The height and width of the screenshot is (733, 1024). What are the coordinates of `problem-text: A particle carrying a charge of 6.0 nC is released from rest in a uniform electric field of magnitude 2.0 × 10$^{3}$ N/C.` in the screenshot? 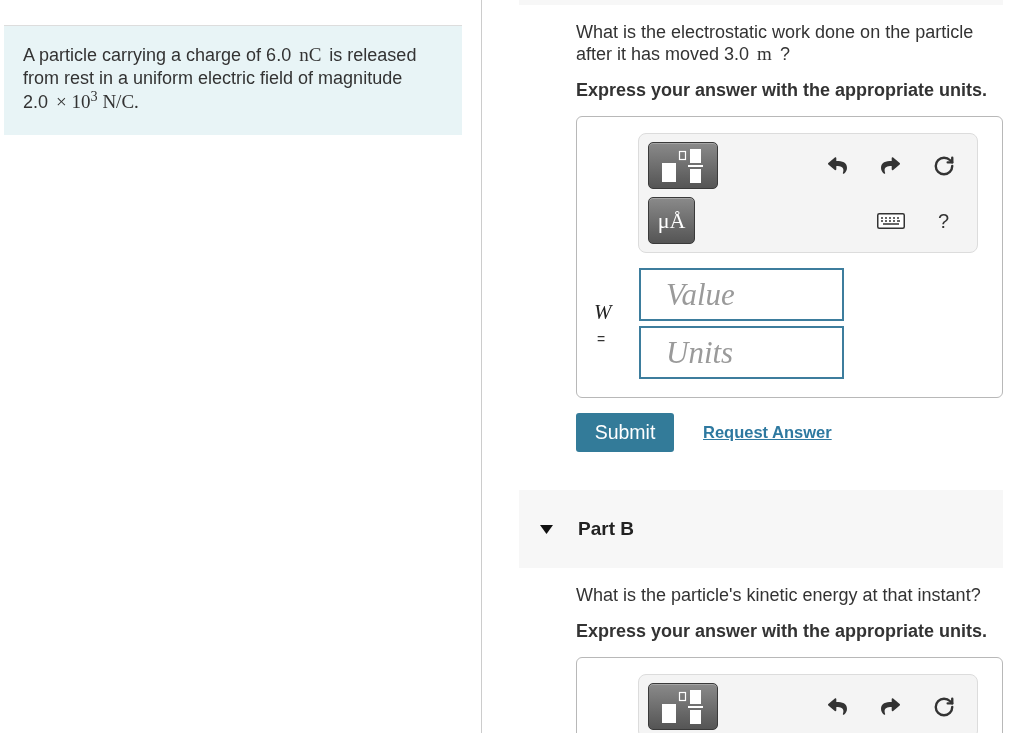 It's located at (220, 78).